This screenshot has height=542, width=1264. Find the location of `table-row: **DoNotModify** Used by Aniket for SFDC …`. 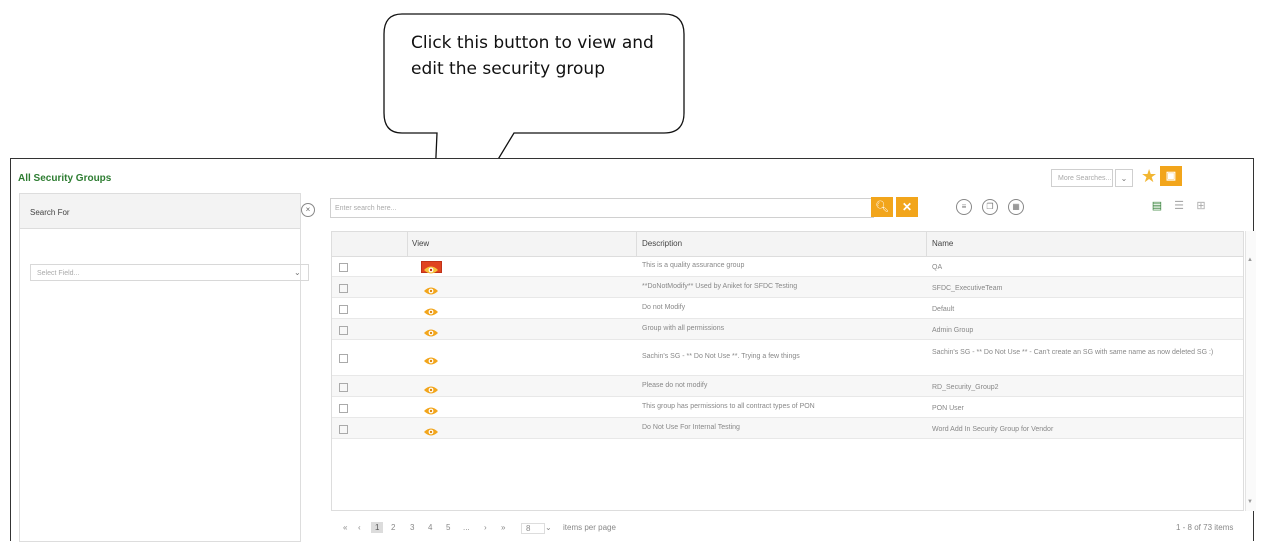

table-row: **DoNotModify** Used by Aniket for SFDC … is located at coordinates (787, 287).